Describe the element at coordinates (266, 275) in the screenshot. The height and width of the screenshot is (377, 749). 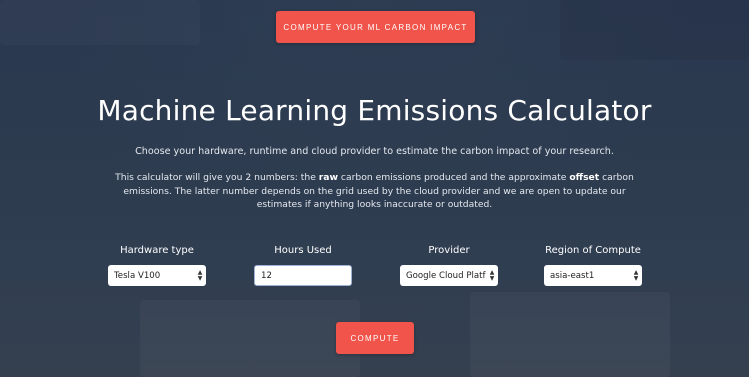
I see `hours-used-value: 12` at that location.